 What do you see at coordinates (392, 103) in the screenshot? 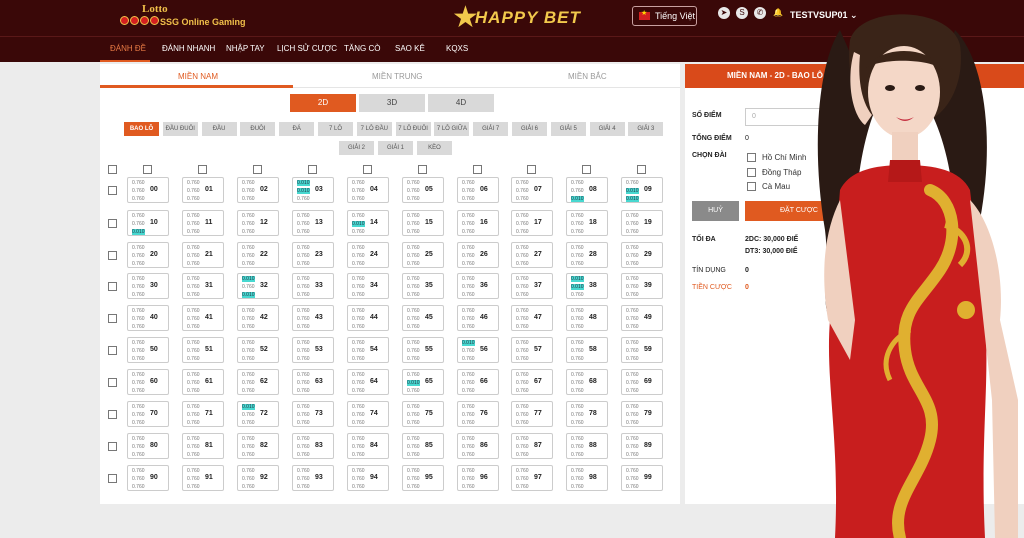
I see `tab-3d: 3D` at bounding box center [392, 103].